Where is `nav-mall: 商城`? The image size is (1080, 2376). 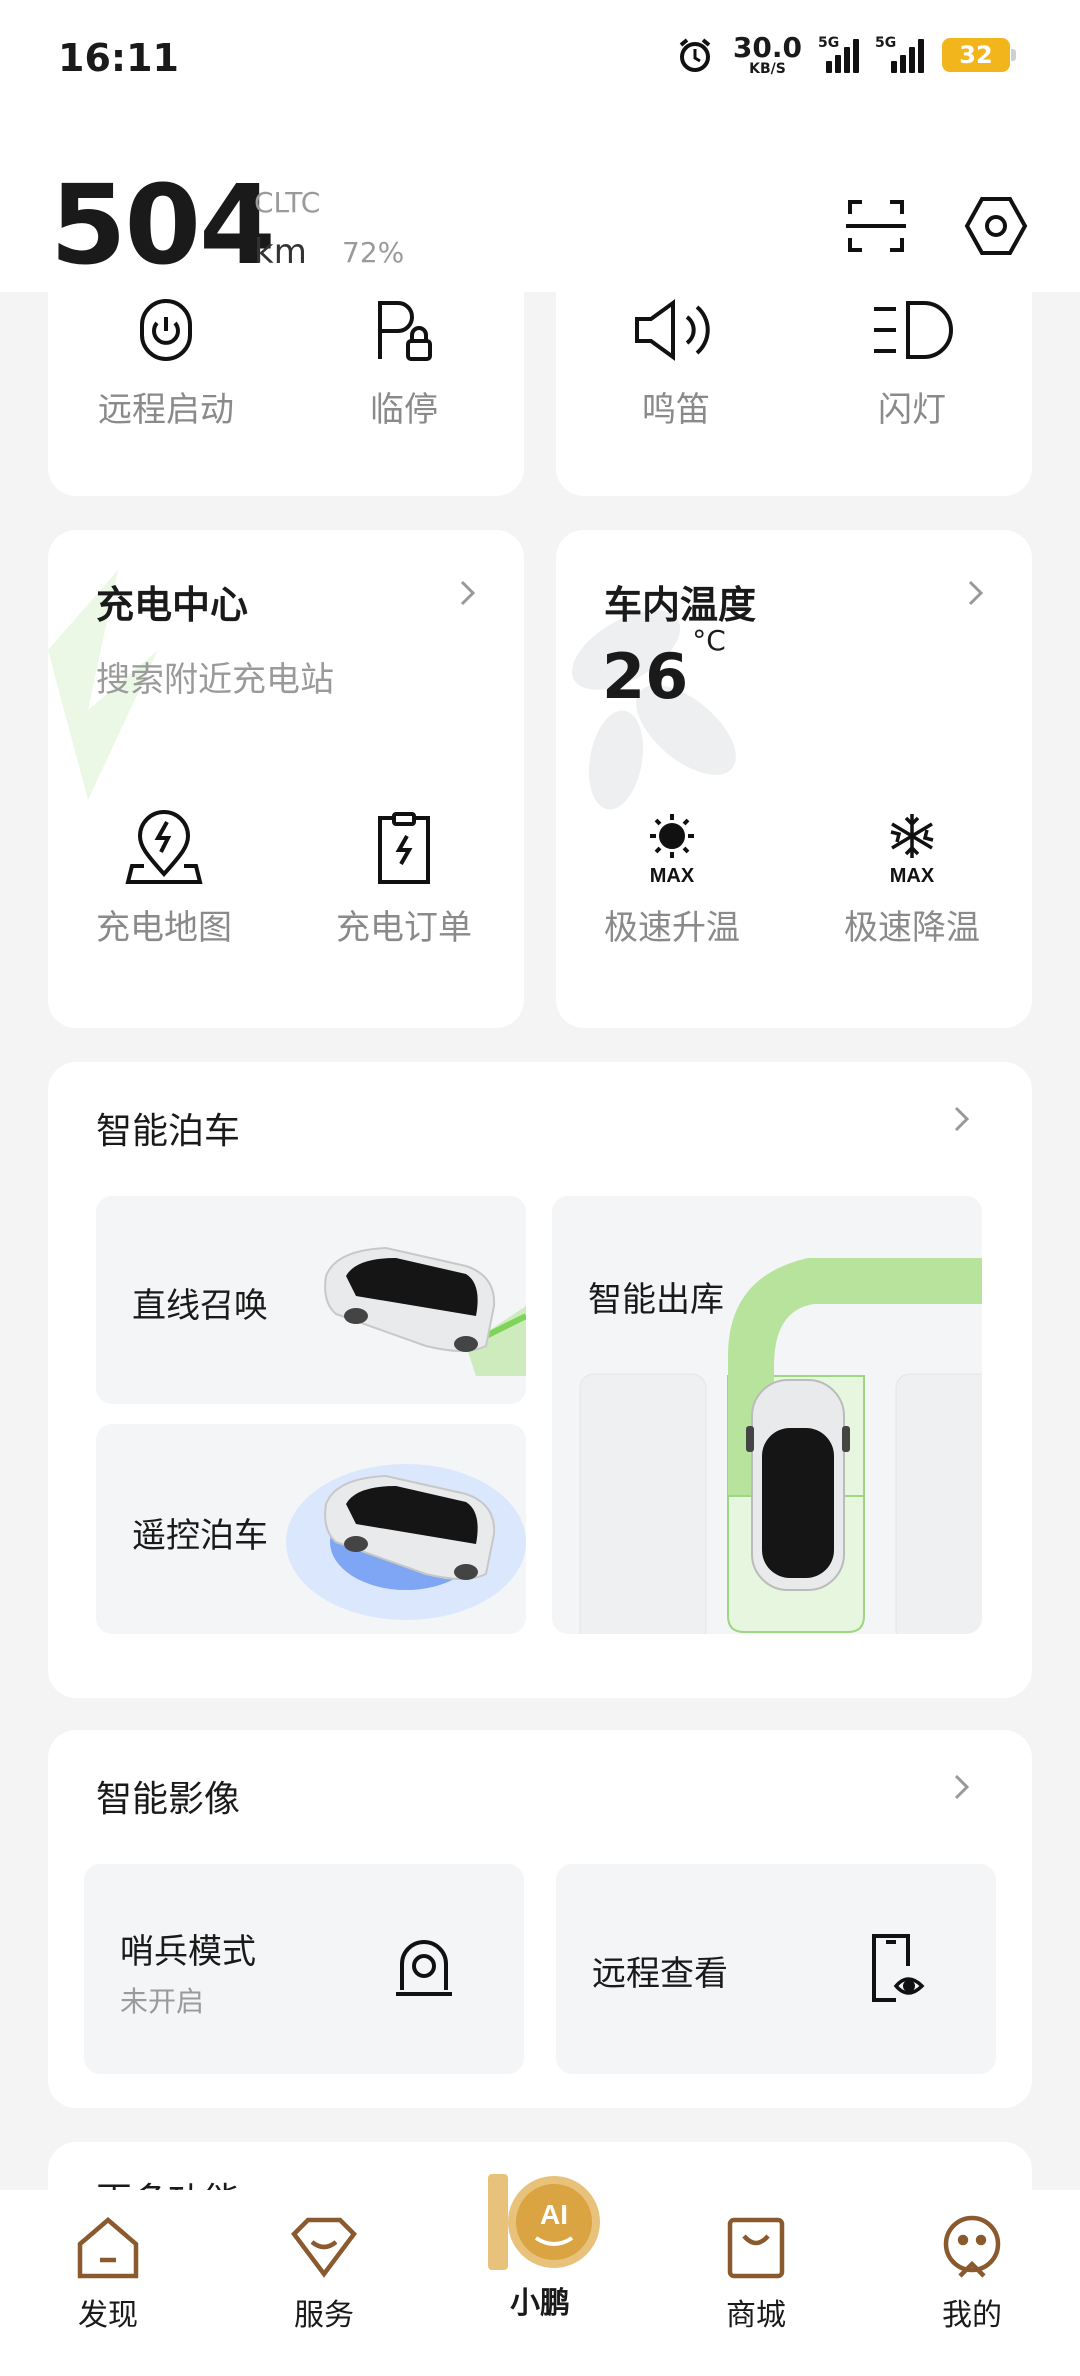 nav-mall: 商城 is located at coordinates (756, 2274).